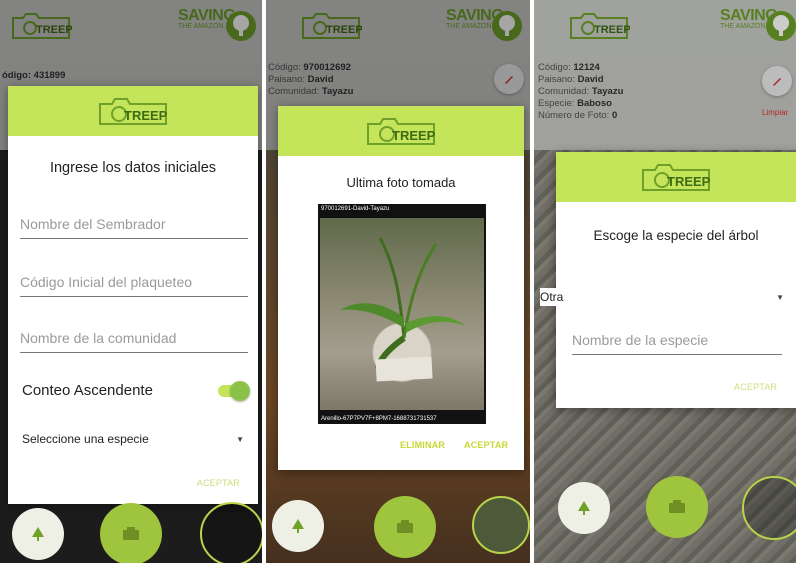 The width and height of the screenshot is (796, 563). Describe the element at coordinates (134, 285) in the screenshot. I see `initial-code-input: Código Inicial del plaqueteo` at that location.